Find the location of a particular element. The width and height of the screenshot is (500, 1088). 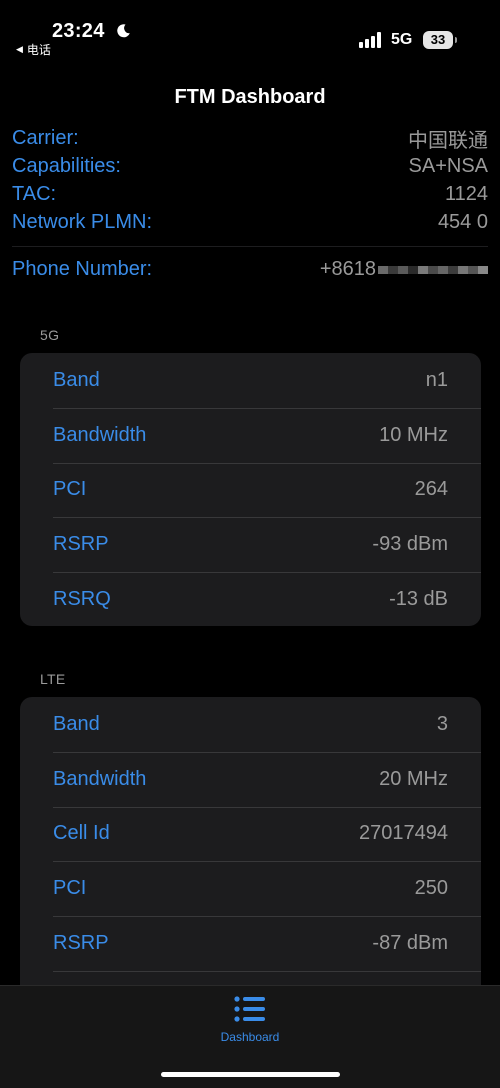

info-label: Carrier: is located at coordinates (45, 137).